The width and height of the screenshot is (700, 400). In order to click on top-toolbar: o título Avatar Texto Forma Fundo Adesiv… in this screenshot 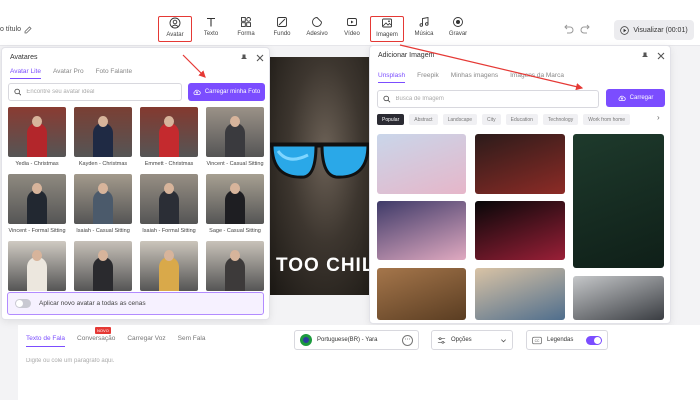, I will do `click(350, 23)`.